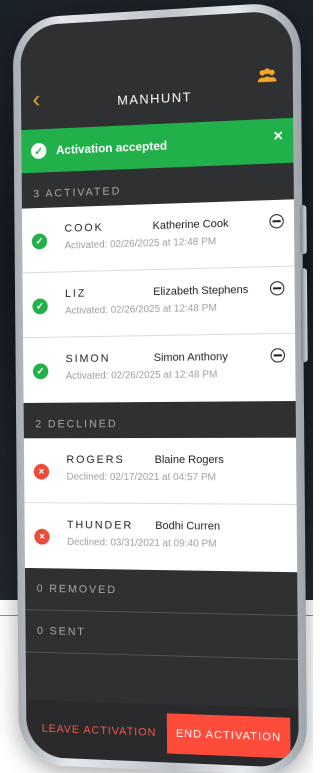 The image size is (320, 773). Describe the element at coordinates (107, 525) in the screenshot. I see `callsign-label: THUNDER` at that location.